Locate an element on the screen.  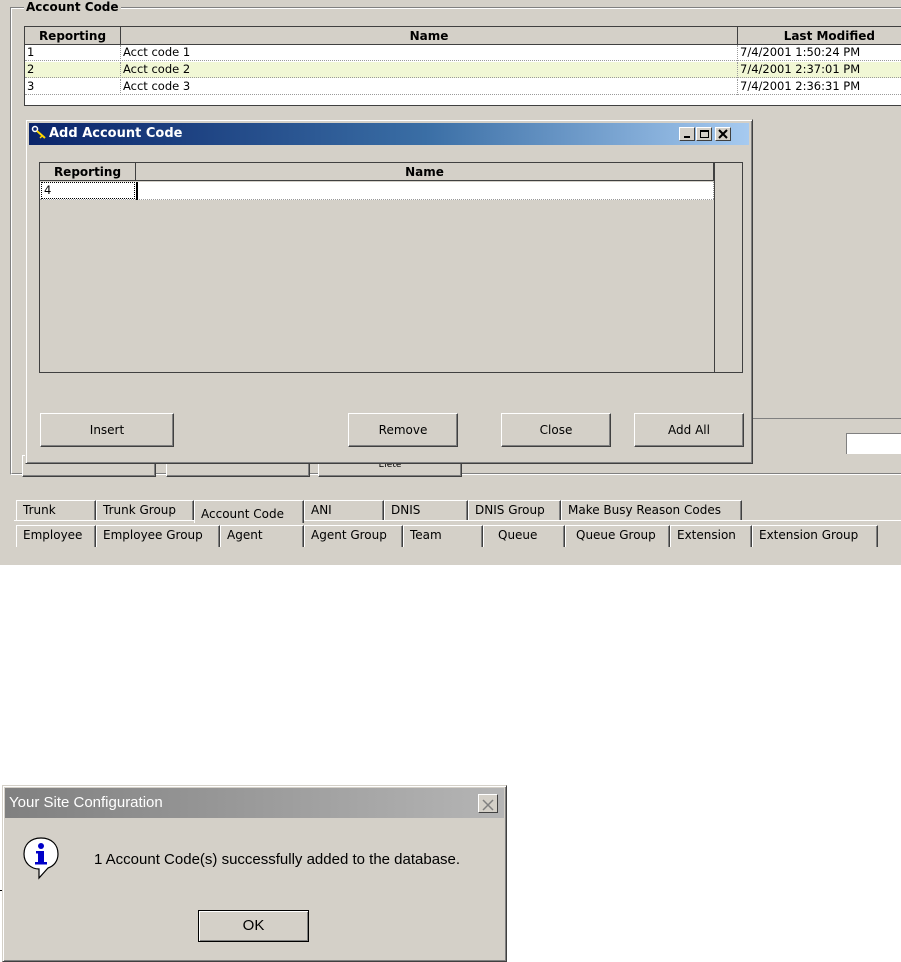
add-all-button: Add All is located at coordinates (689, 430).